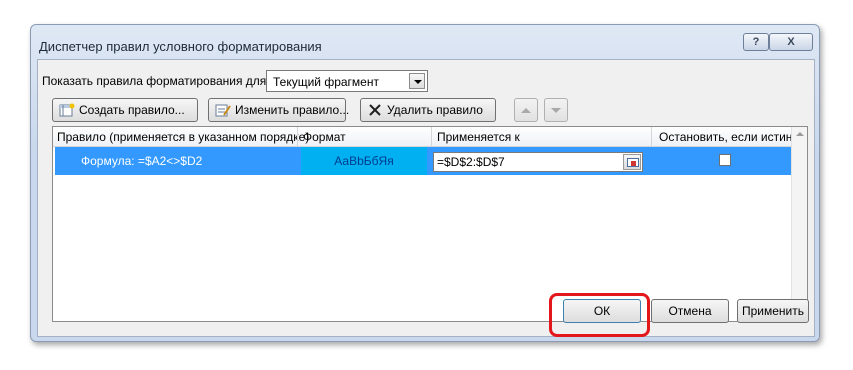 Image resolution: width=853 pixels, height=370 pixels. I want to click on dropdown-arrow-icon, so click(417, 81).